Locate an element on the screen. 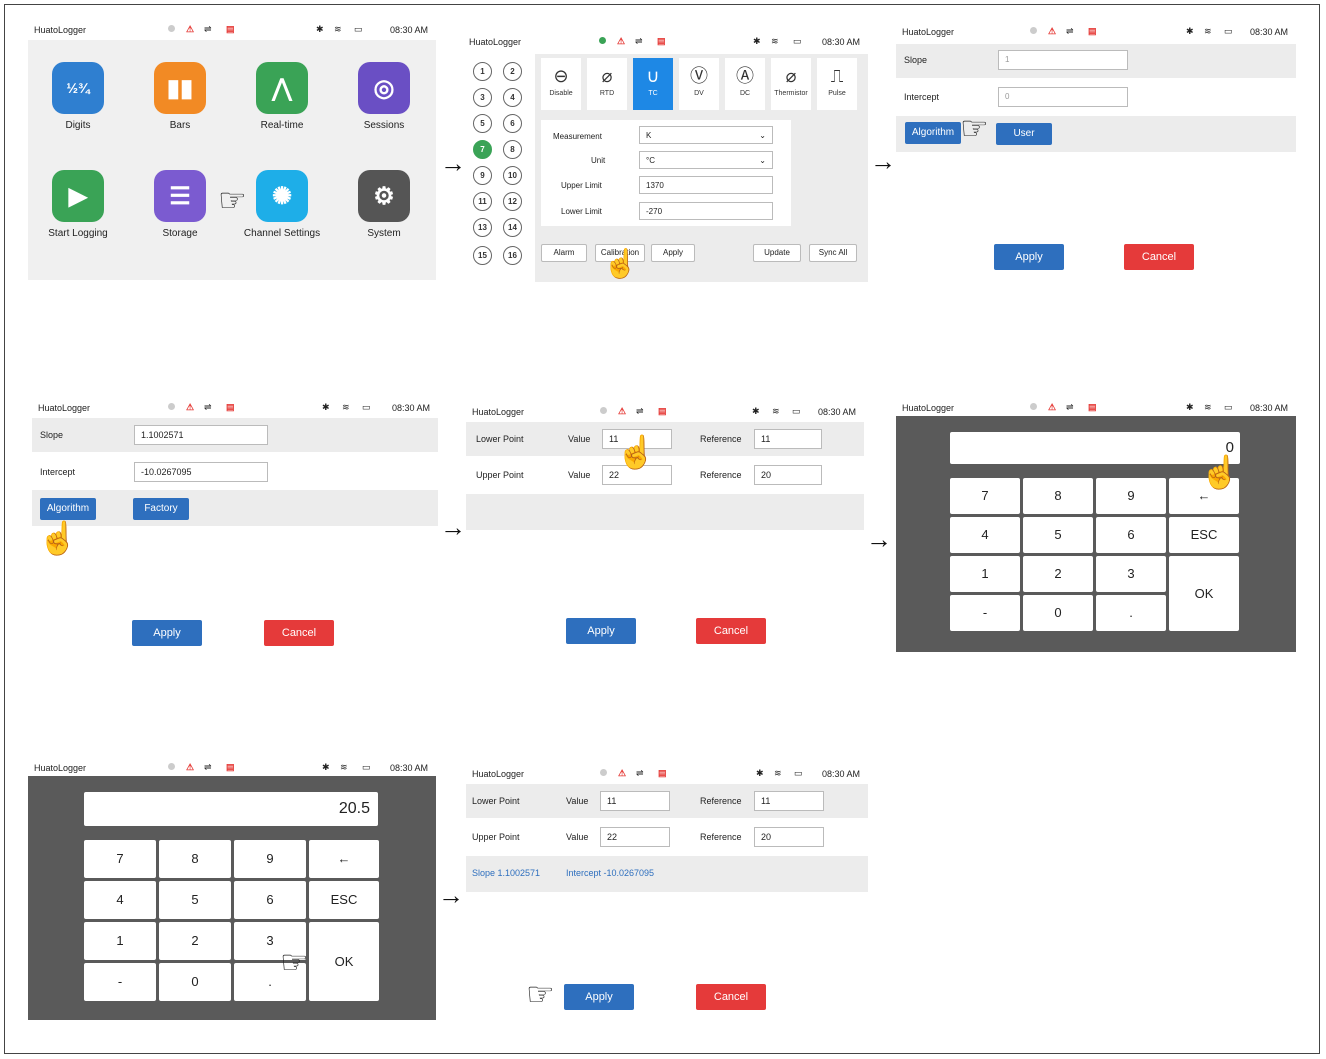 Image resolution: width=1326 pixels, height=1059 pixels. user-button: User is located at coordinates (1024, 134).